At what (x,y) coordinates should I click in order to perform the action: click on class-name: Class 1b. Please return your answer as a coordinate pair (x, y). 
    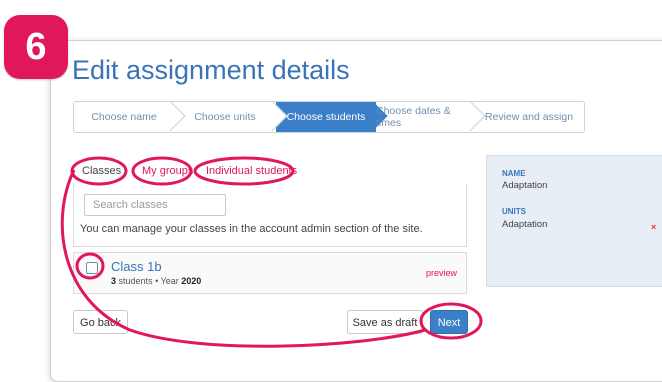
    Looking at the image, I should click on (136, 266).